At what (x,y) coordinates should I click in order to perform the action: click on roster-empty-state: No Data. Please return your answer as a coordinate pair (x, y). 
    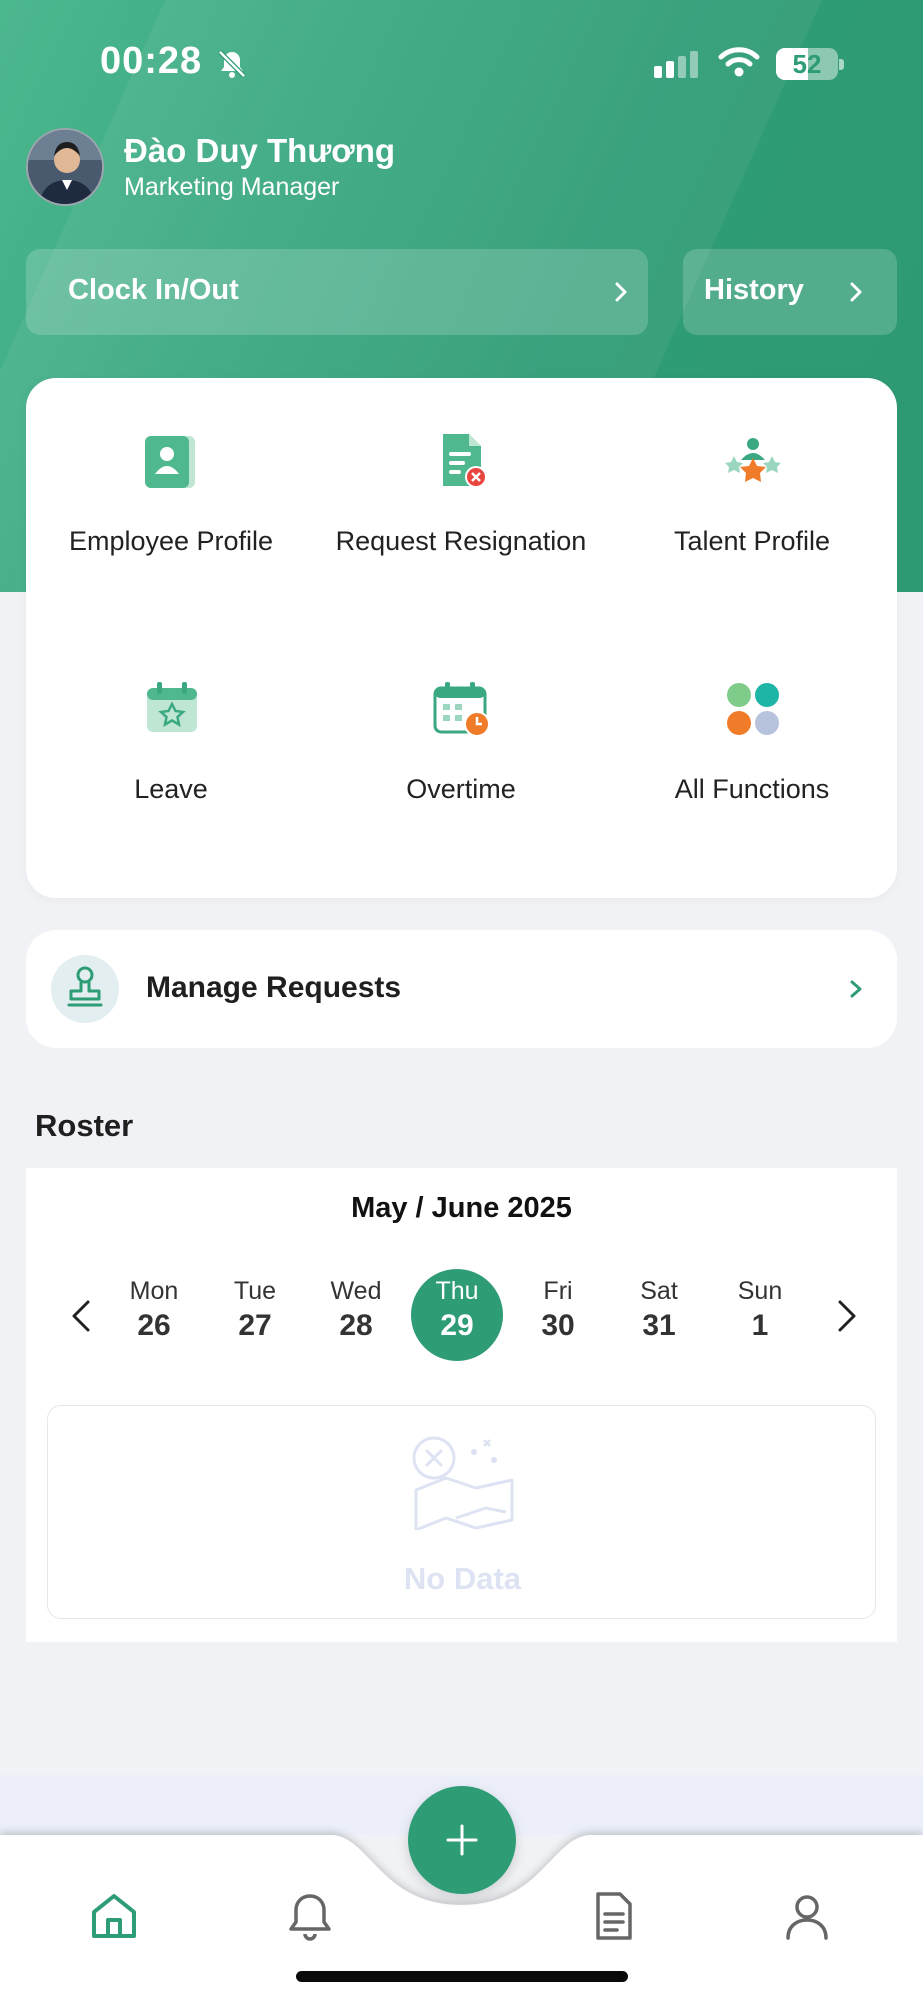
    Looking at the image, I should click on (461, 1512).